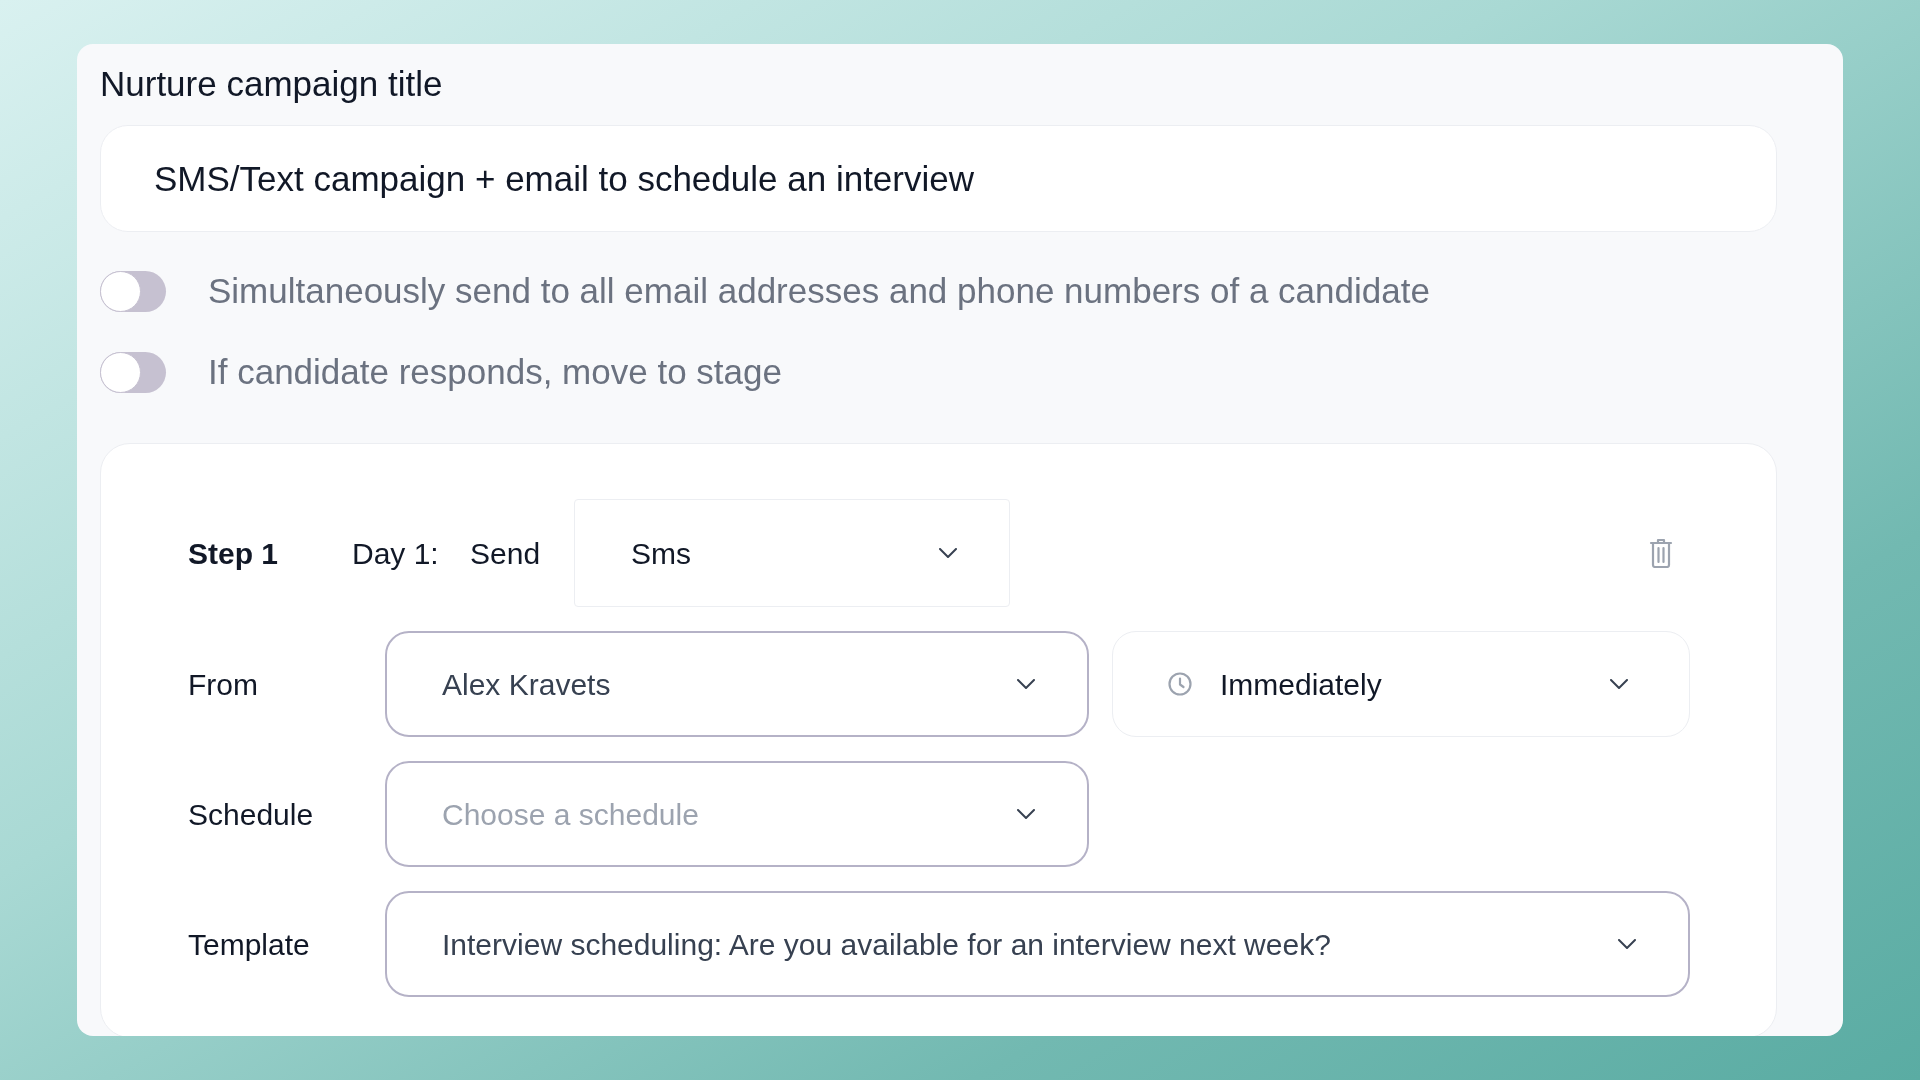 Image resolution: width=1920 pixels, height=1080 pixels. Describe the element at coordinates (792, 553) in the screenshot. I see `dropdown-select: Sms` at that location.